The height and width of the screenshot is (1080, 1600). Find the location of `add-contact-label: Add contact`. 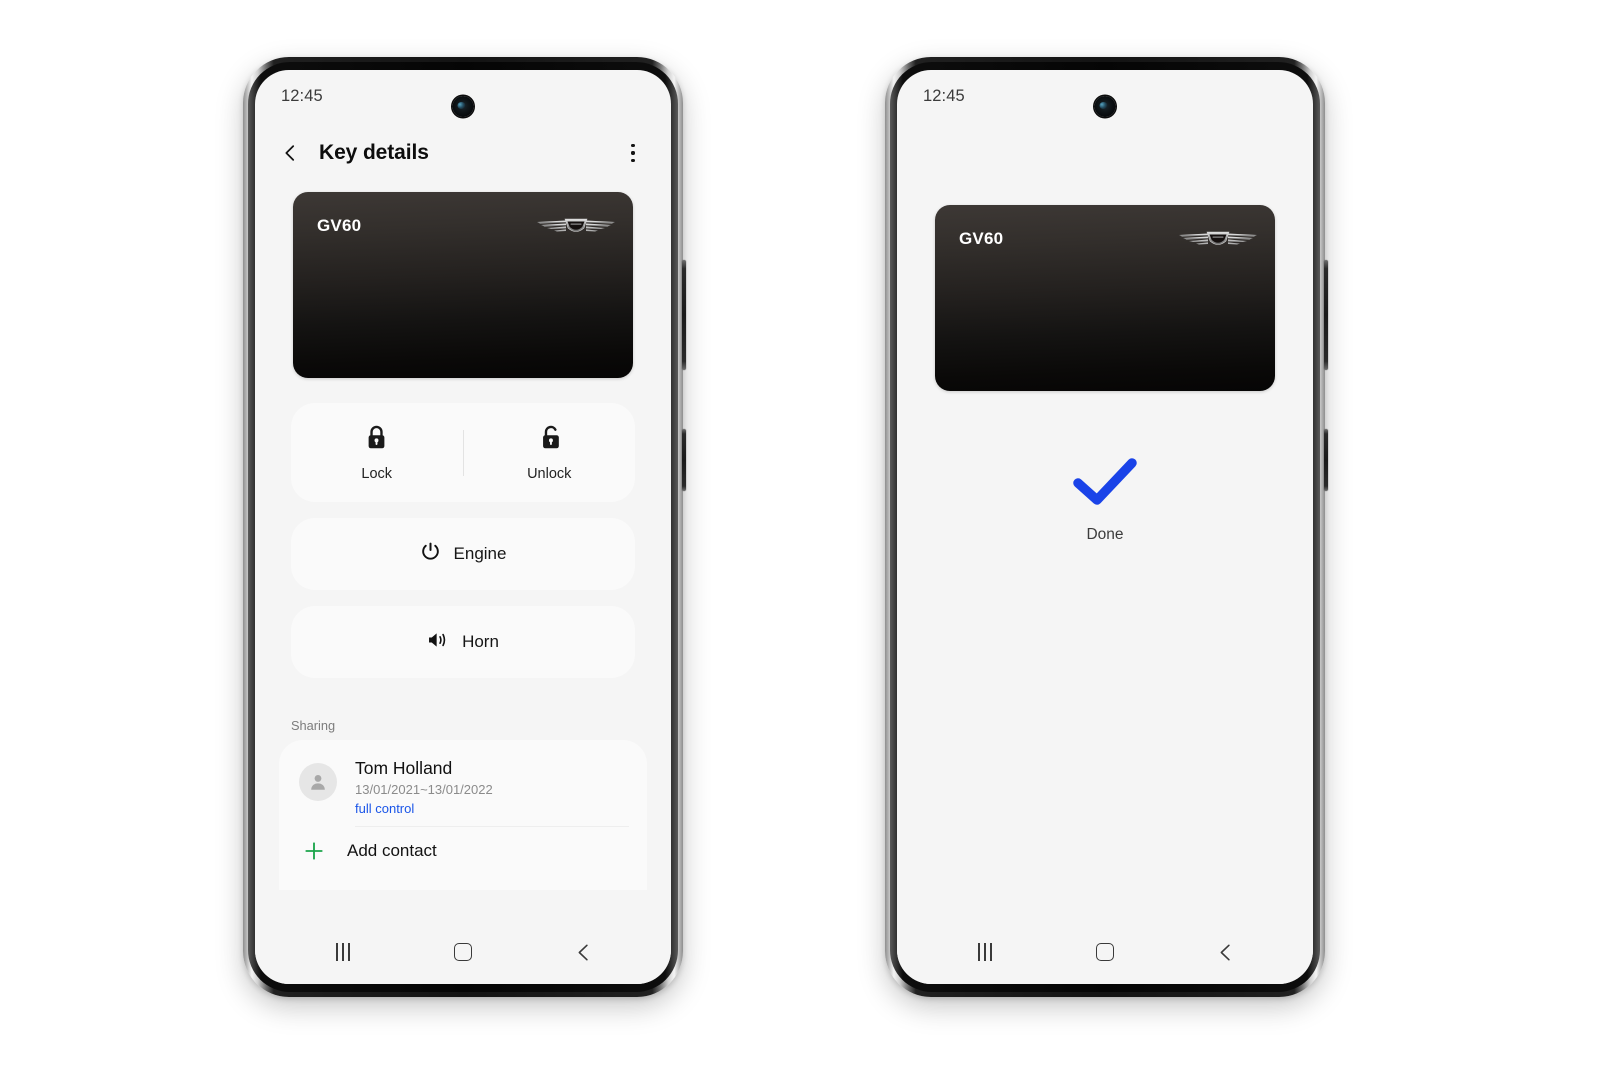

add-contact-label: Add contact is located at coordinates (392, 850).